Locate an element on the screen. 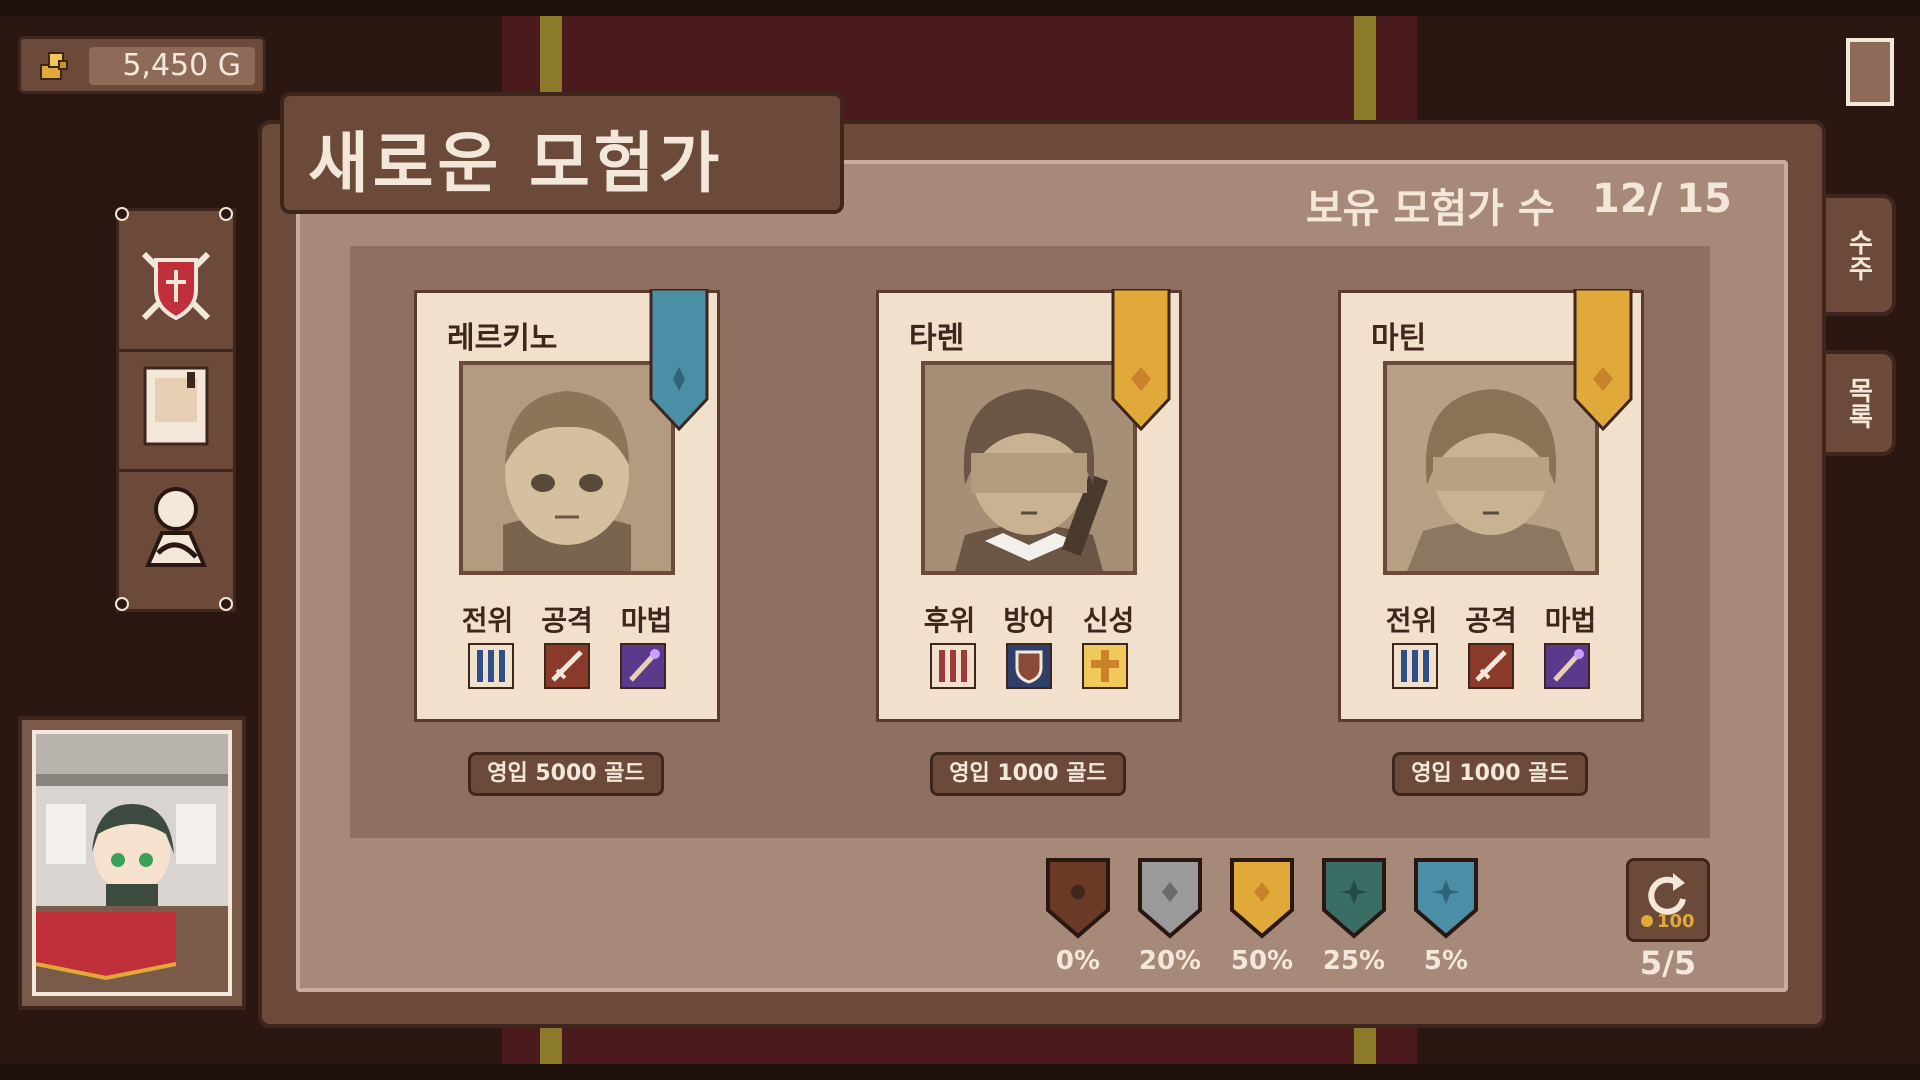 This screenshot has height=1080, width=1920. gold-icon is located at coordinates (54, 65).